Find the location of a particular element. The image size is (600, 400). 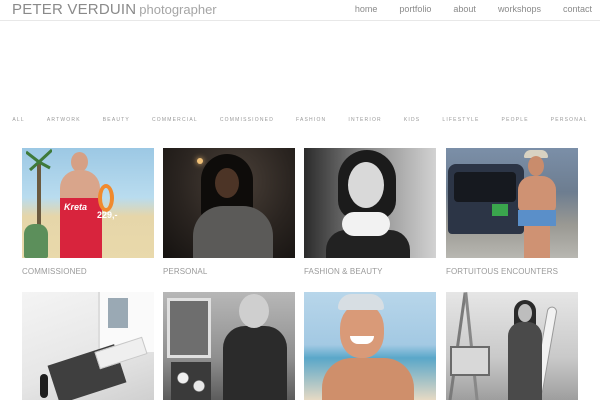

figure-collar is located at coordinates (366, 224).